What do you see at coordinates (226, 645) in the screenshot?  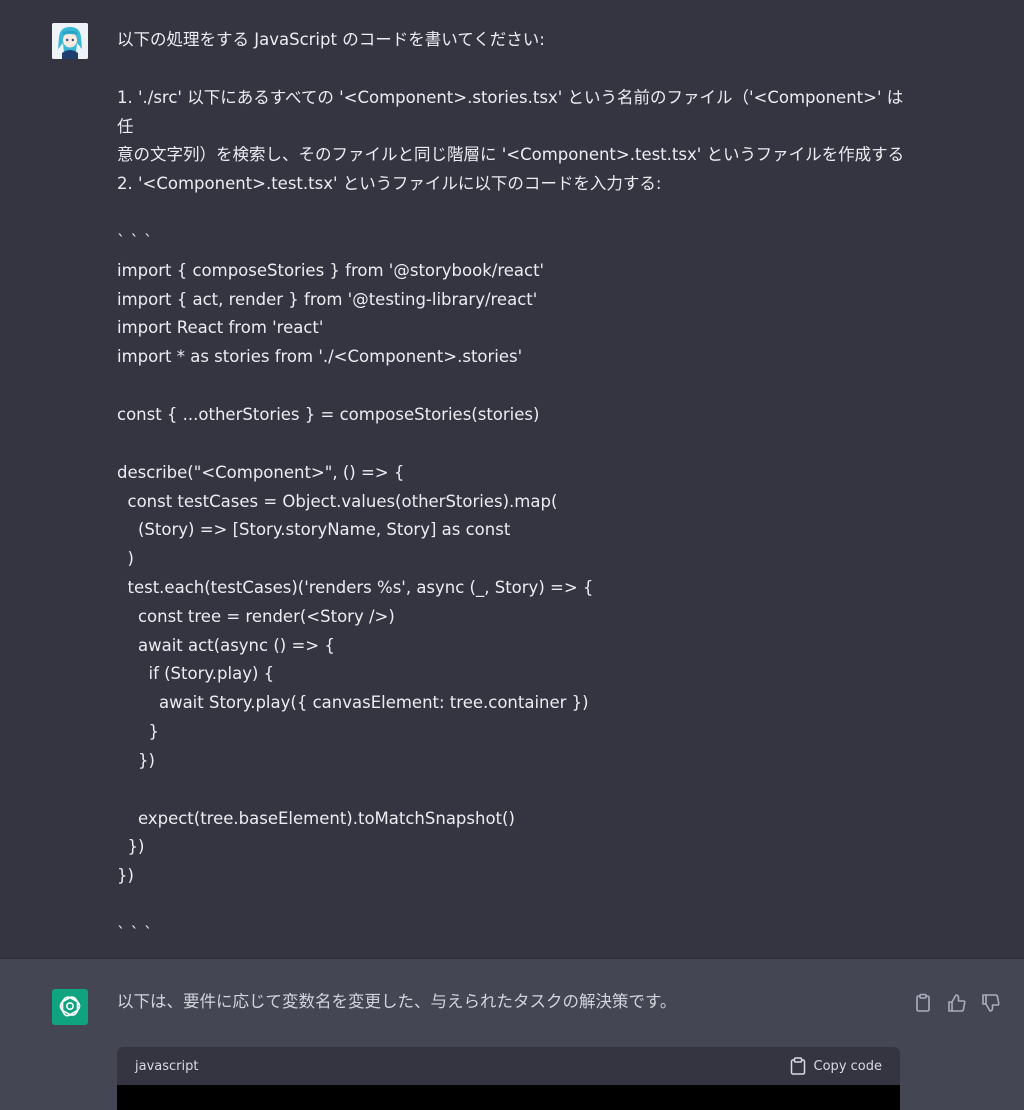 I see `message-line: await act(async () => {` at bounding box center [226, 645].